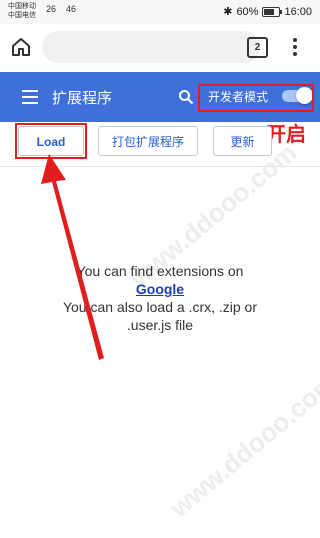 Image resolution: width=320 pixels, height=538 pixels. What do you see at coordinates (160, 271) in the screenshot?
I see `empty-line-1: You can find extensions on` at bounding box center [160, 271].